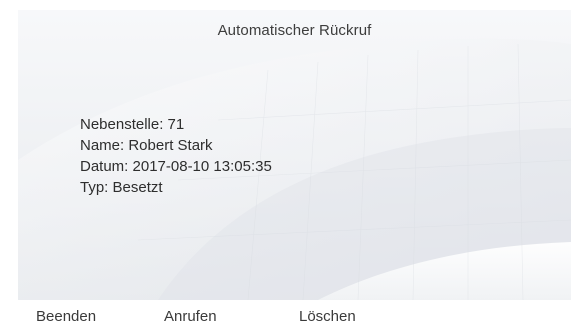 The image size is (571, 326). Describe the element at coordinates (327, 316) in the screenshot. I see `delete-softkey: Löschen` at that location.